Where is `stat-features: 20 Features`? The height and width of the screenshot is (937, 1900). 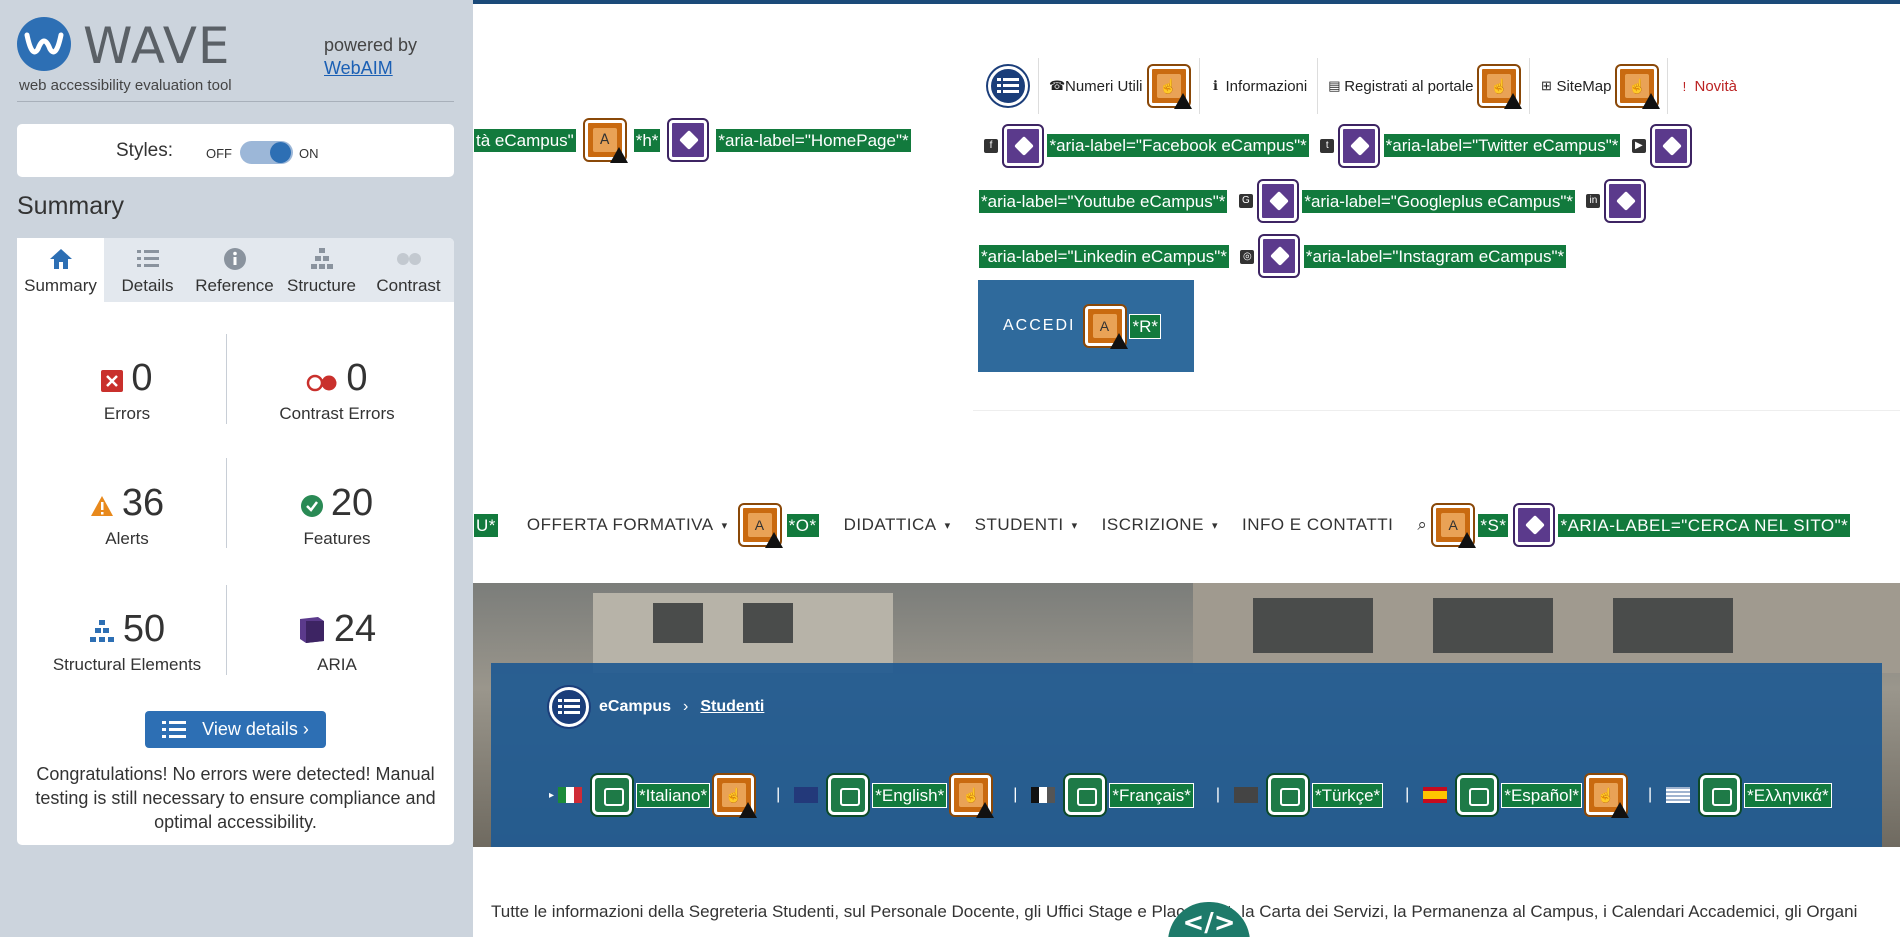
stat-features: 20 Features is located at coordinates (337, 515).